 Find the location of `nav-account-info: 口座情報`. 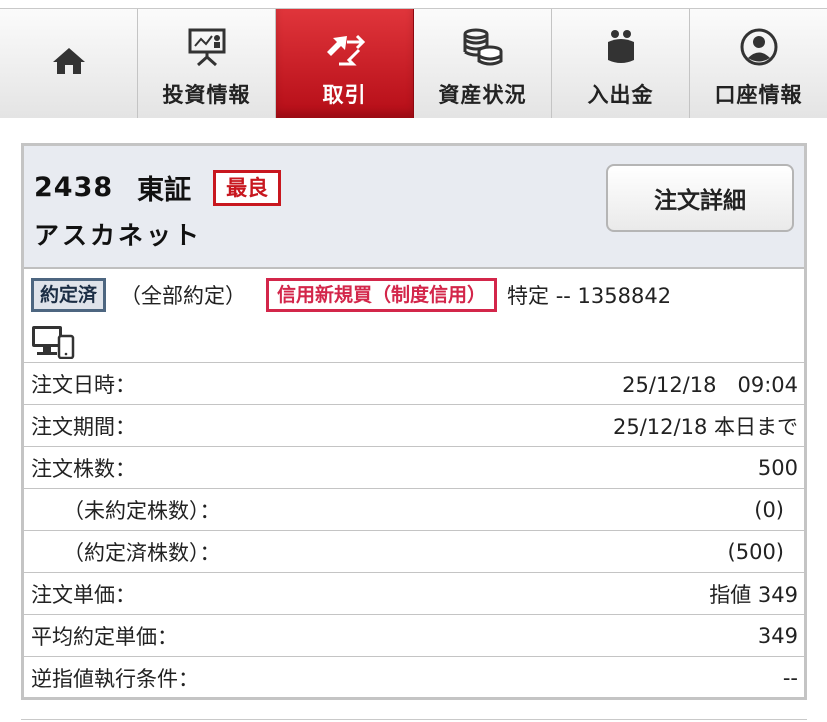

nav-account-info: 口座情報 is located at coordinates (758, 63).